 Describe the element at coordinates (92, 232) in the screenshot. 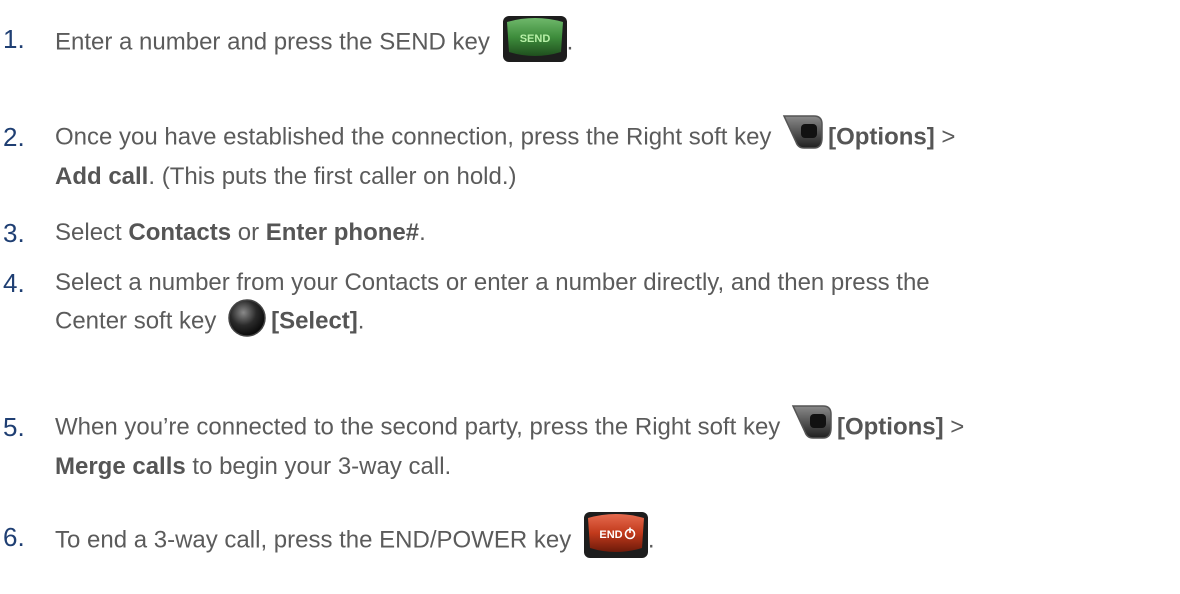

I see `step-text: Select` at that location.